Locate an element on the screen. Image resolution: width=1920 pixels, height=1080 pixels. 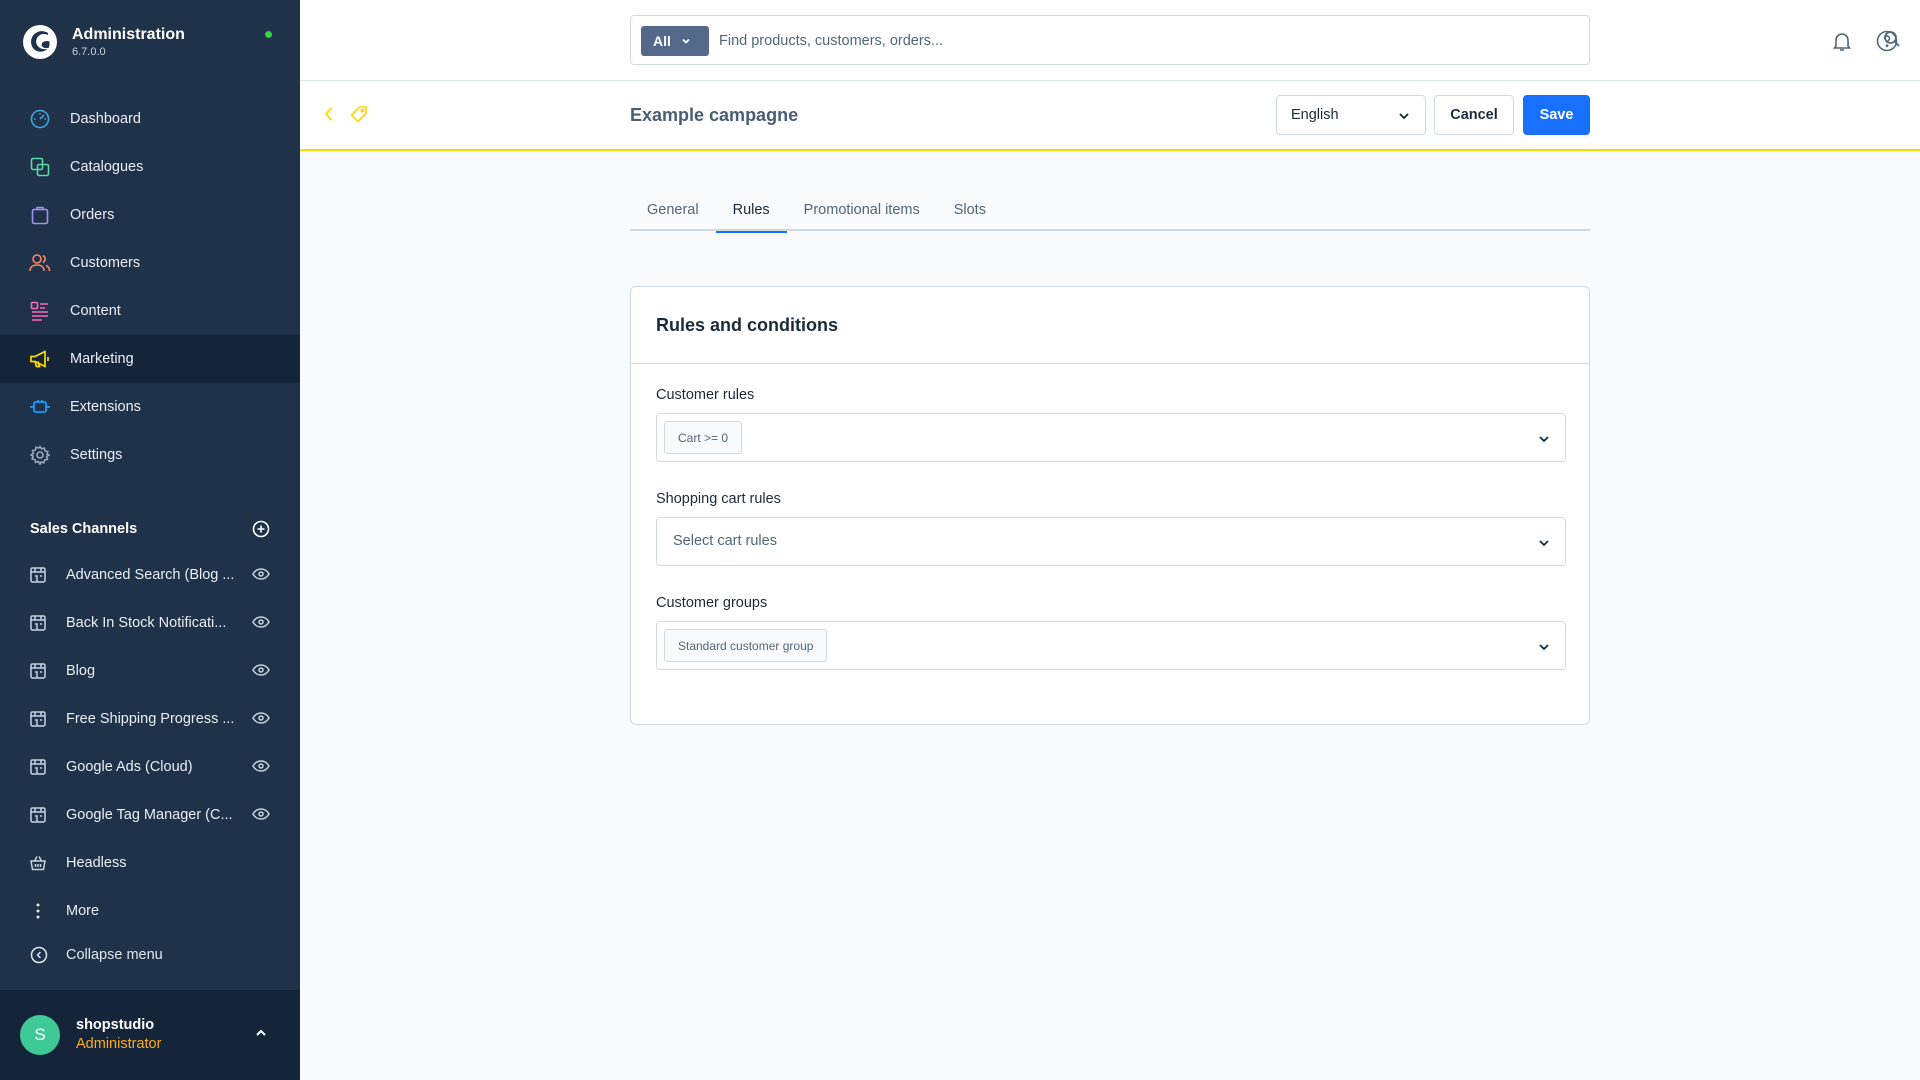
cart-rules-select: Select cart rules is located at coordinates (1111, 541).